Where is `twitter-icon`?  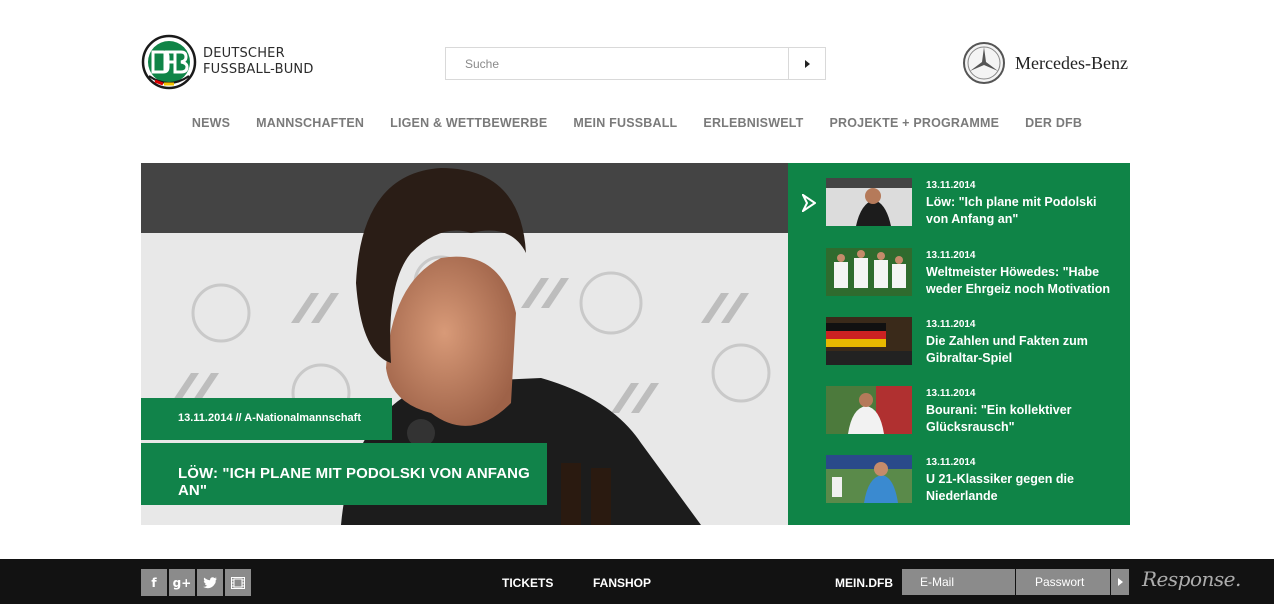
twitter-icon is located at coordinates (210, 582).